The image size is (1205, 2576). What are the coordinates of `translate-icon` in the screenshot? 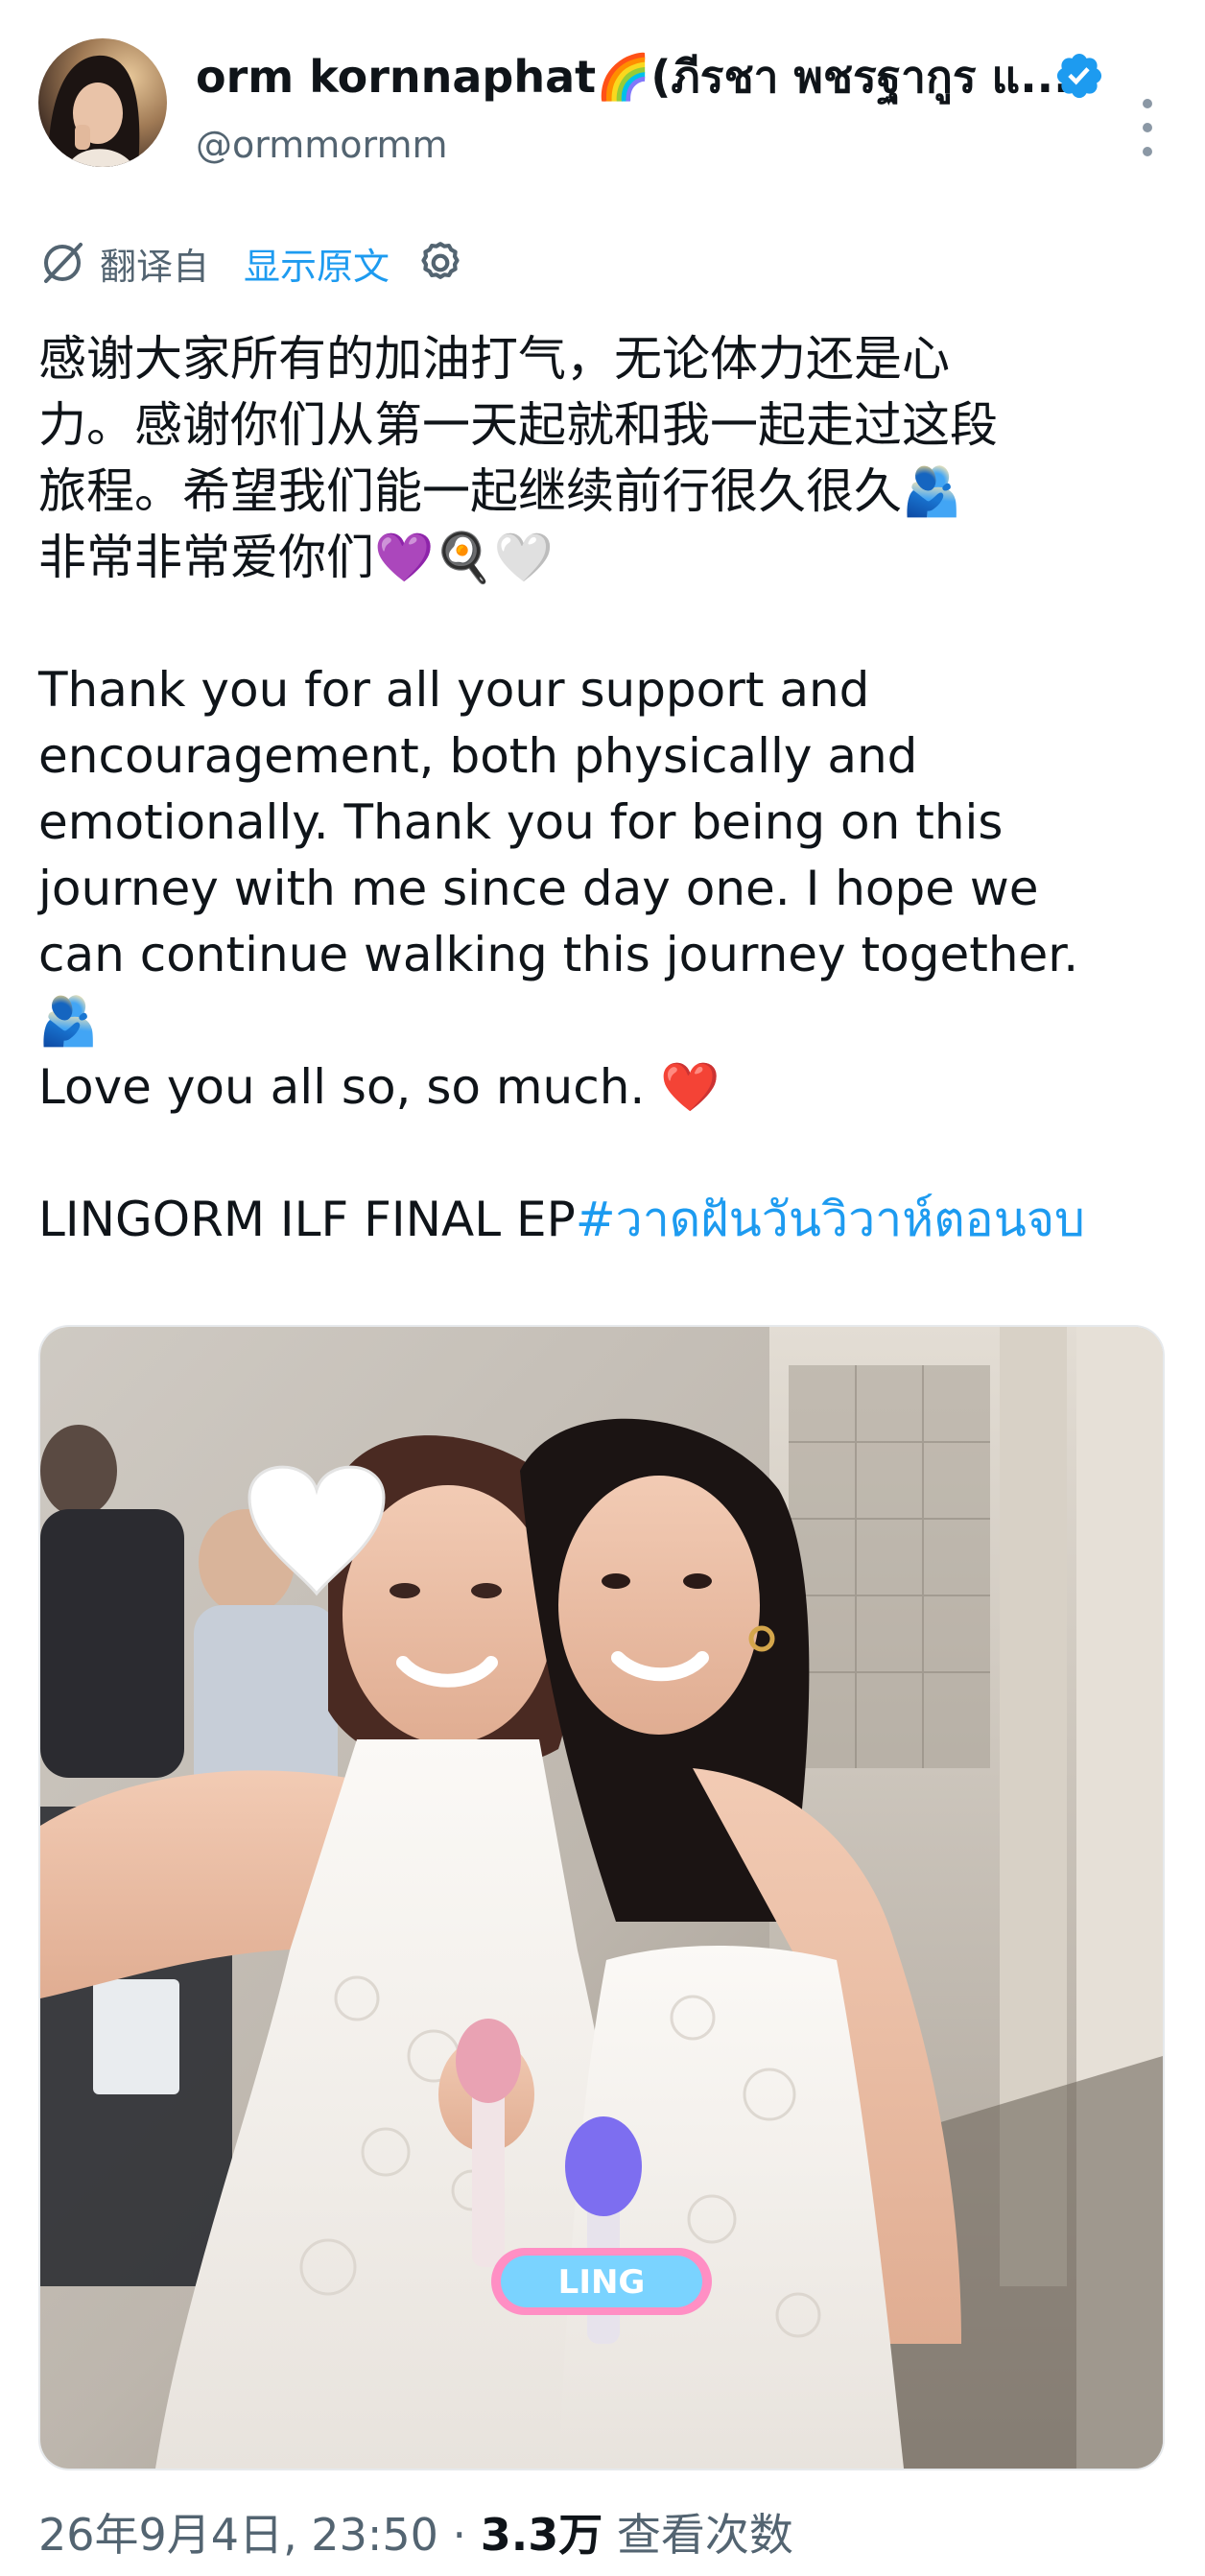 It's located at (64, 263).